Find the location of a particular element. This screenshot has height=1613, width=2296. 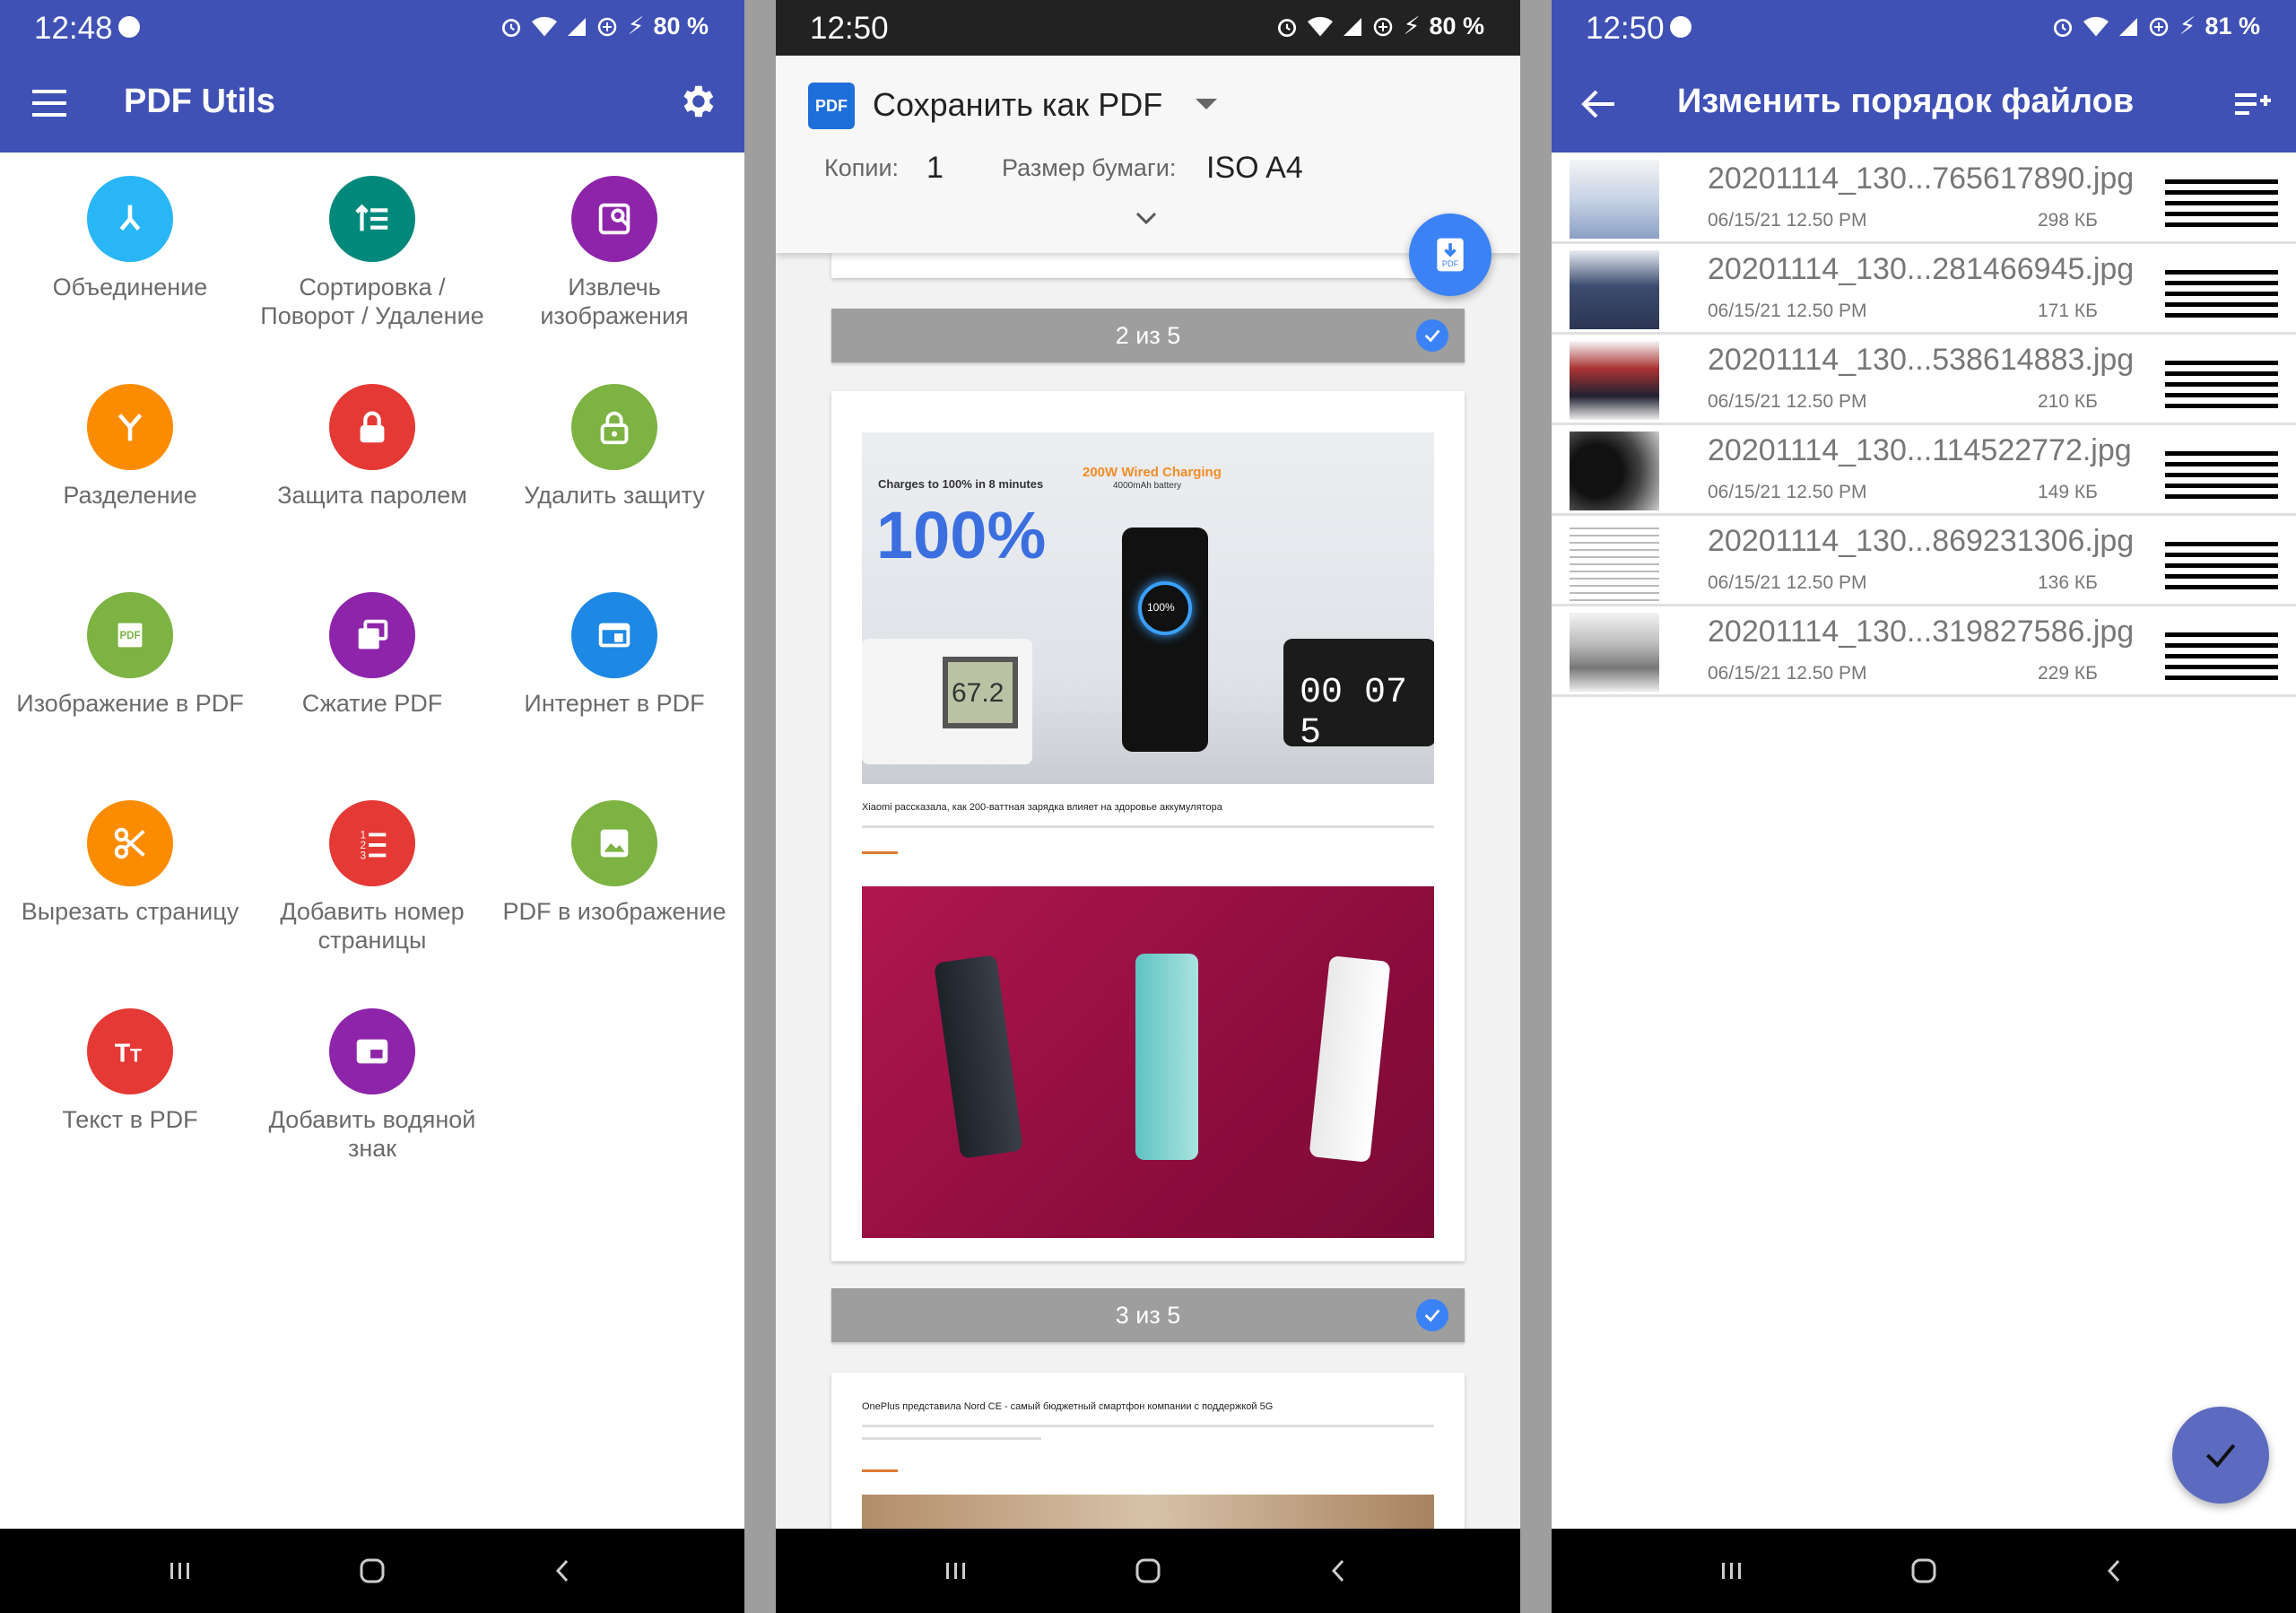

page-number-label: 3 из 5 is located at coordinates (1148, 1315).